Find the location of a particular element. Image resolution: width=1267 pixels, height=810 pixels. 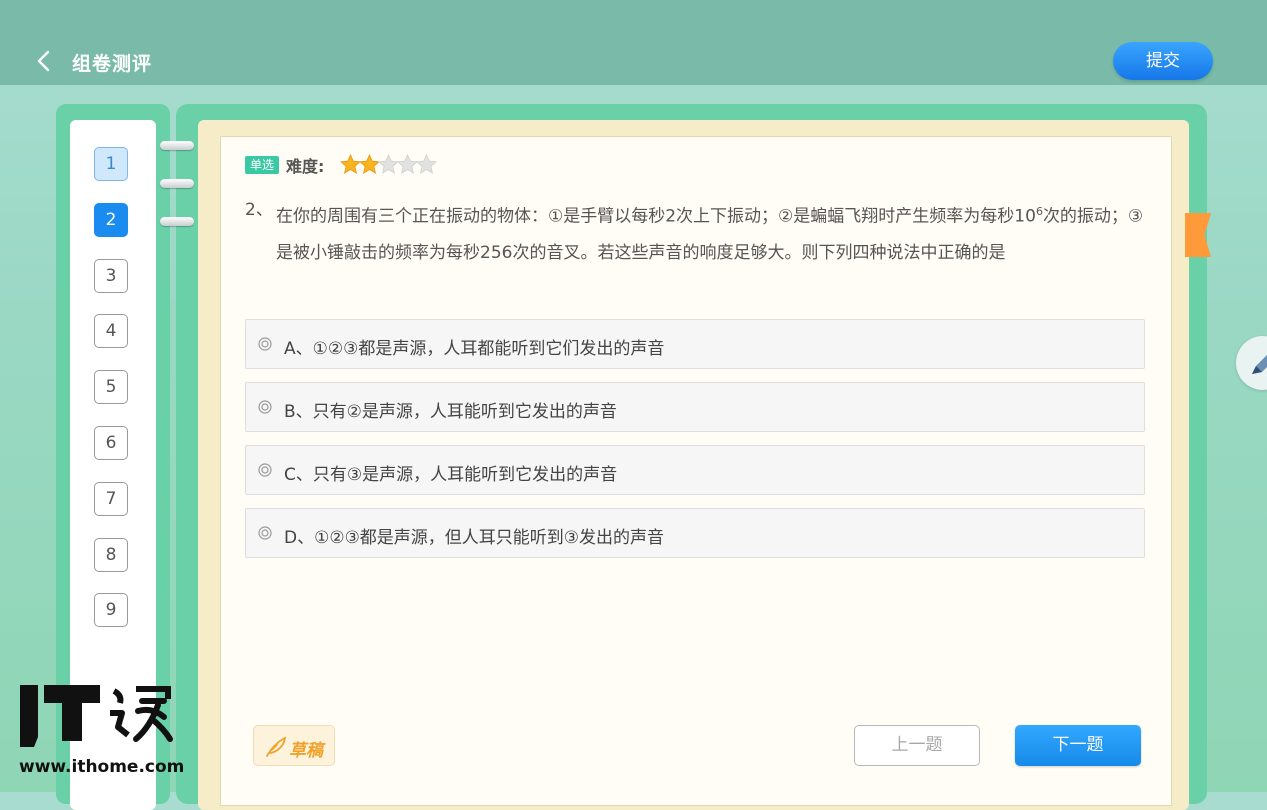

draft-label: 草稿 is located at coordinates (306, 751).